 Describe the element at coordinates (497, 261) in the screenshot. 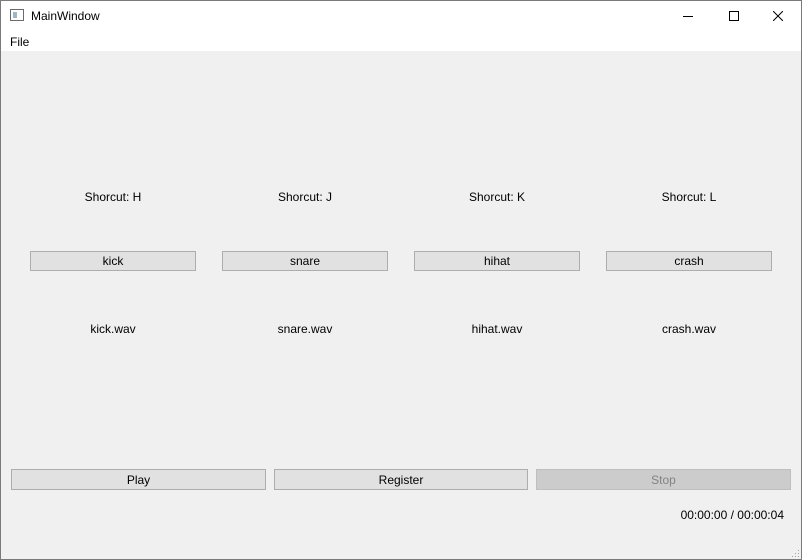

I see `hihat-button: hihat` at that location.